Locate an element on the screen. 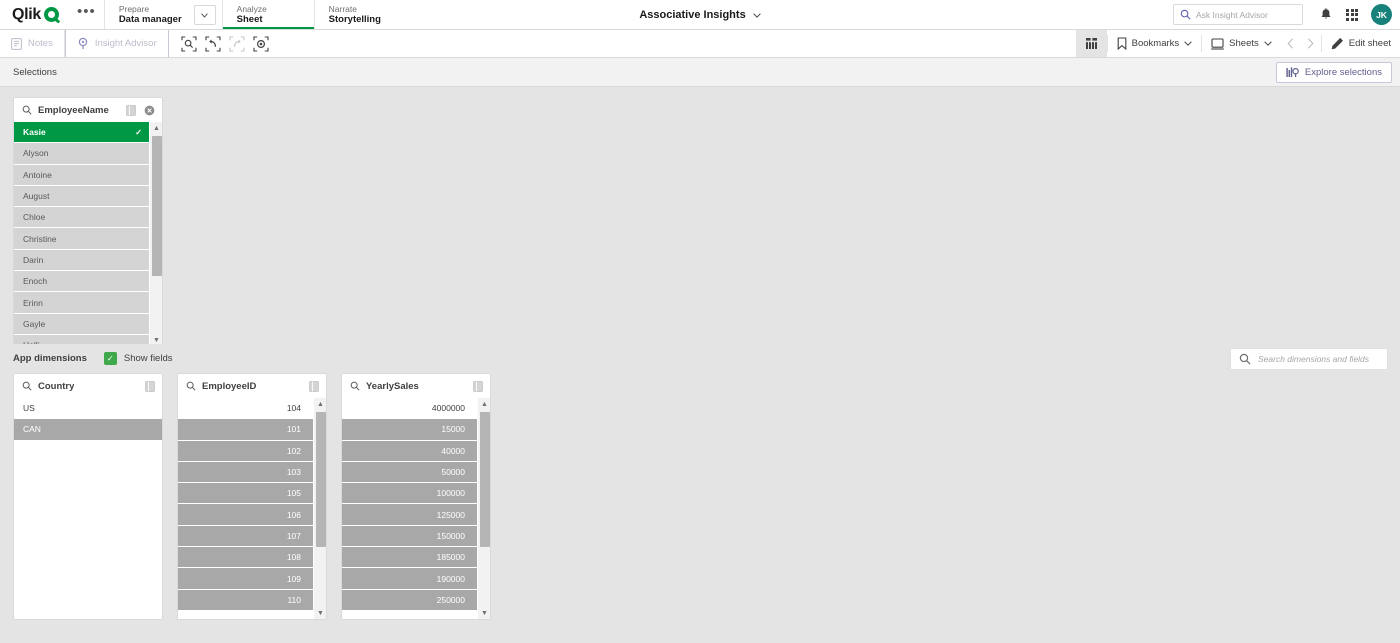 This screenshot has height=643, width=1400. insight-advisor-button: Insight Advisor is located at coordinates (116, 43).